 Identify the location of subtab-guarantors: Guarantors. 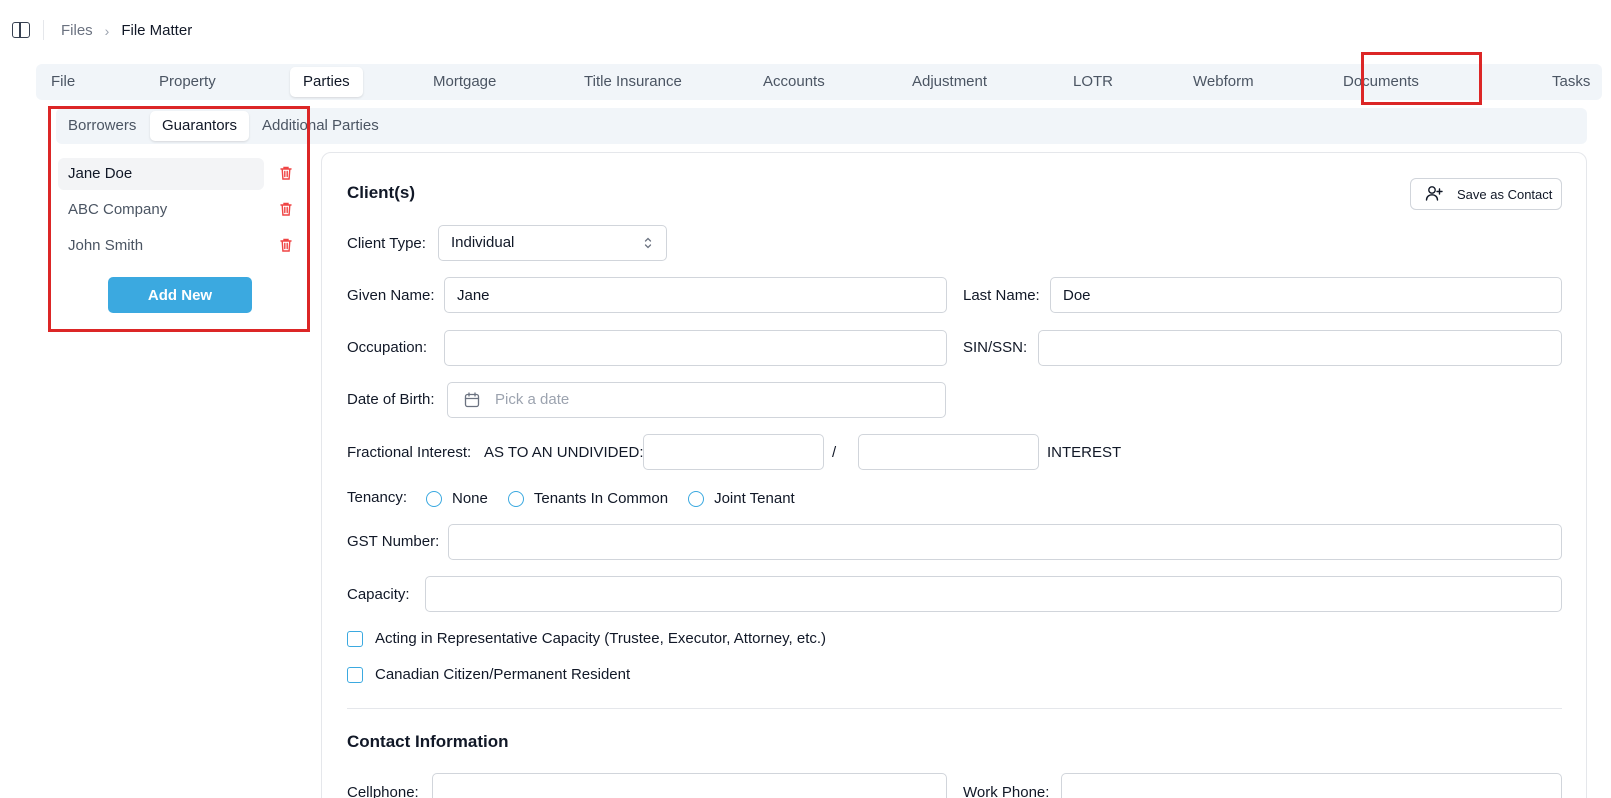
(200, 126).